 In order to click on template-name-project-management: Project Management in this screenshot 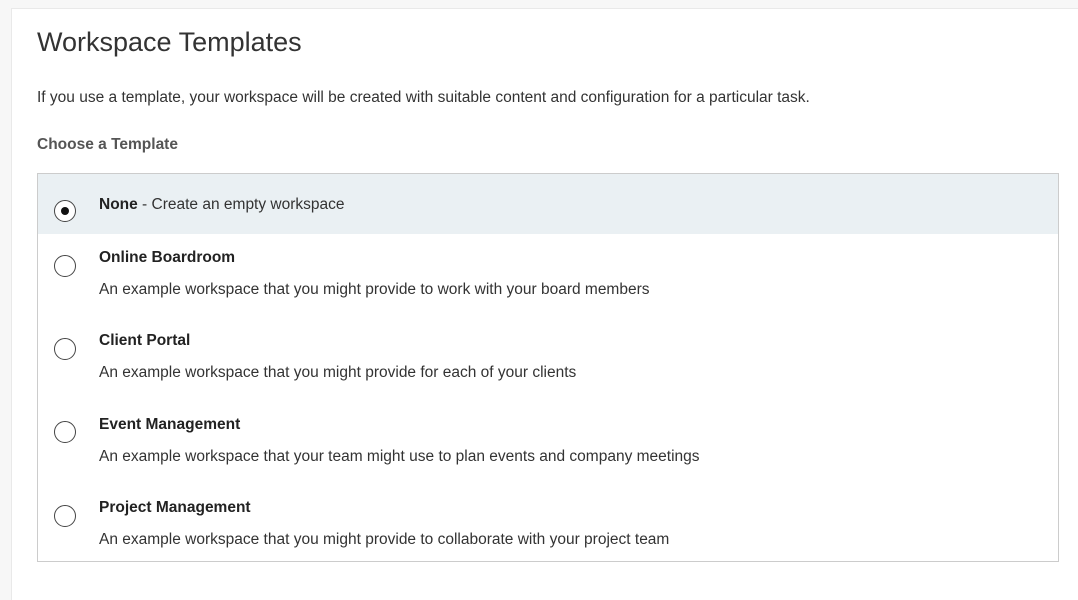, I will do `click(175, 507)`.